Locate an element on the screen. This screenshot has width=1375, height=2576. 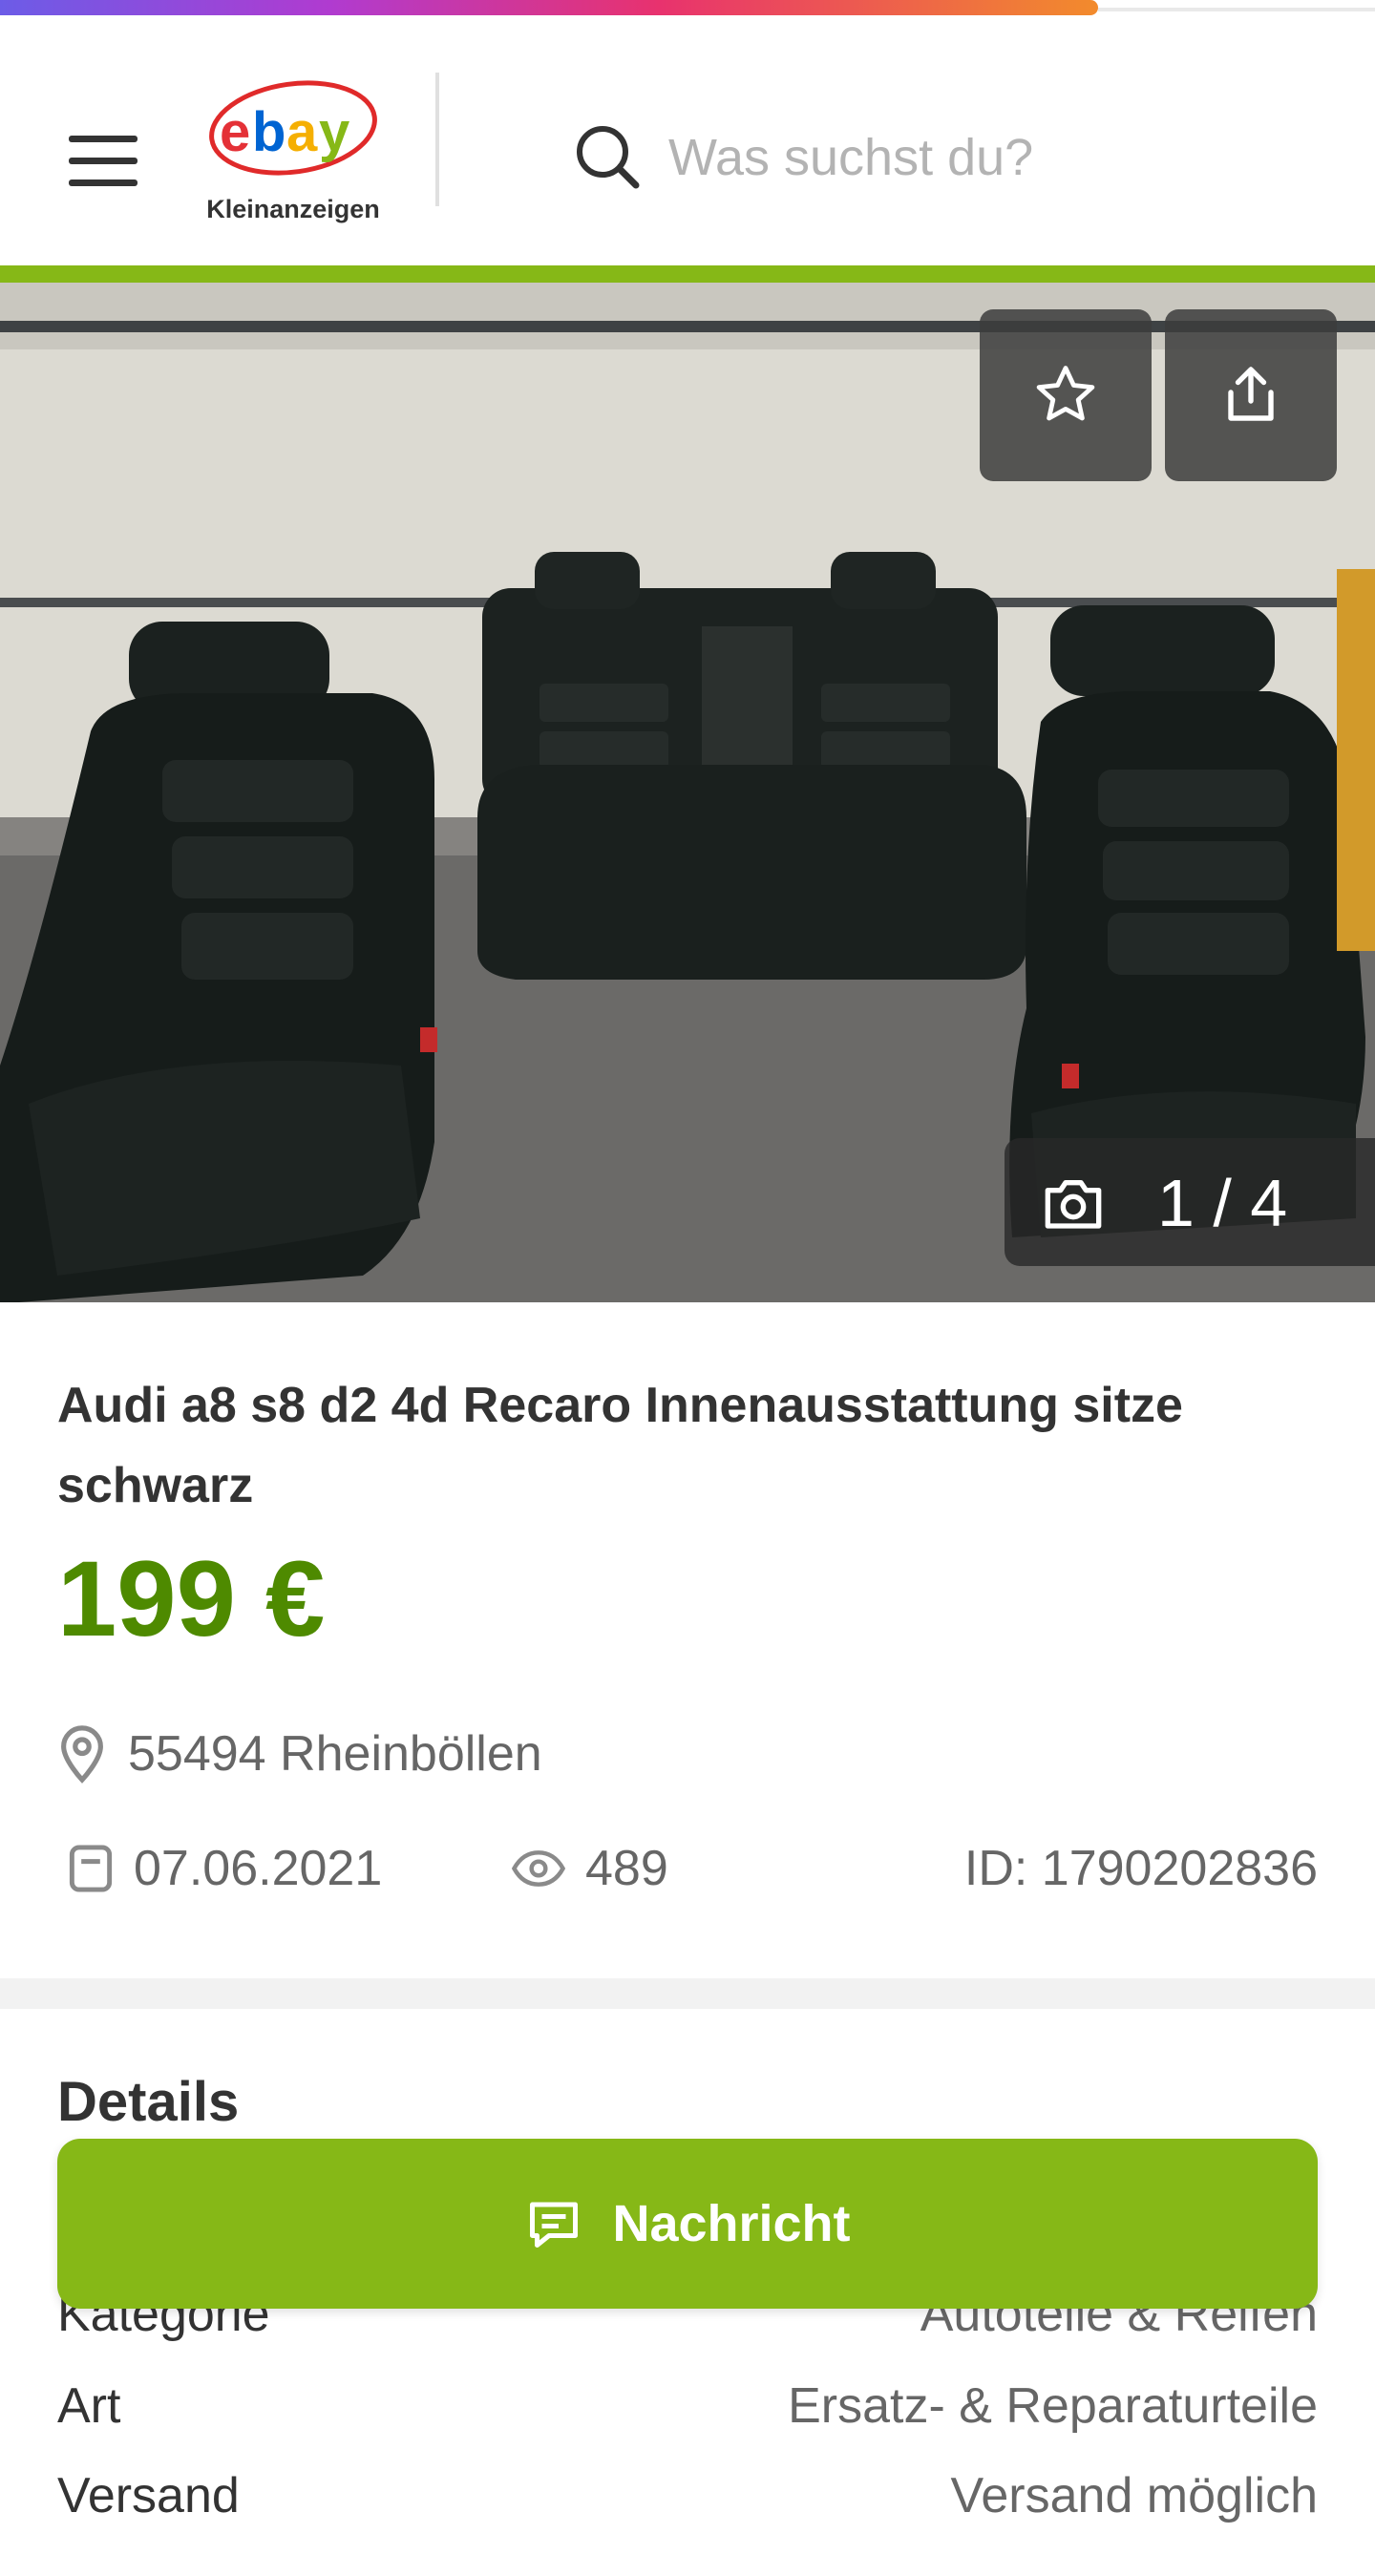
image-counter: 1 / 4 is located at coordinates (1190, 1202).